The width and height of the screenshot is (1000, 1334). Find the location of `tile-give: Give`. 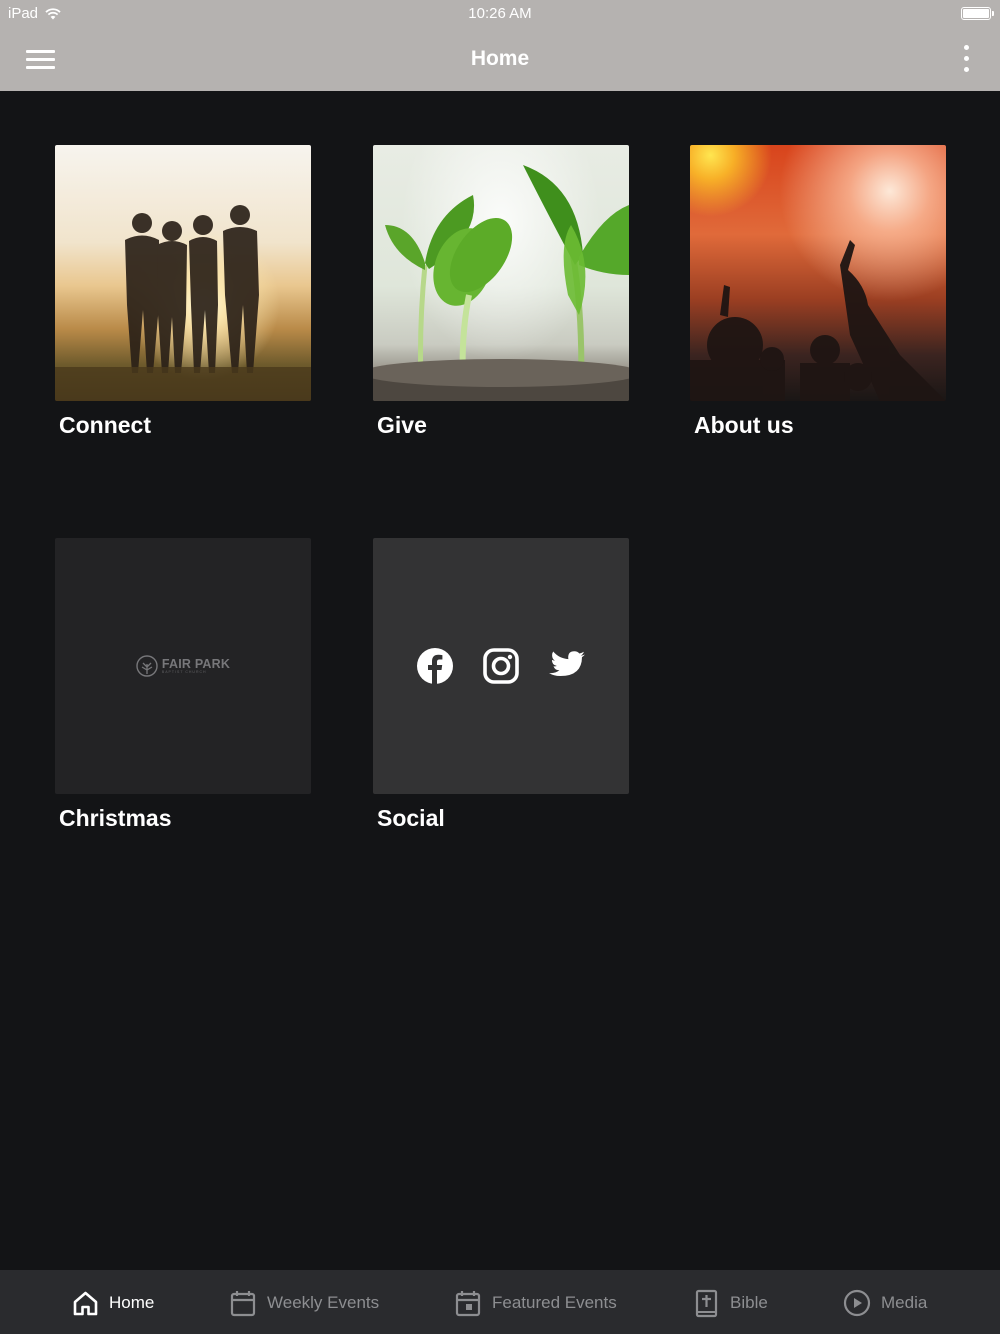

tile-give: Give is located at coordinates (501, 292).